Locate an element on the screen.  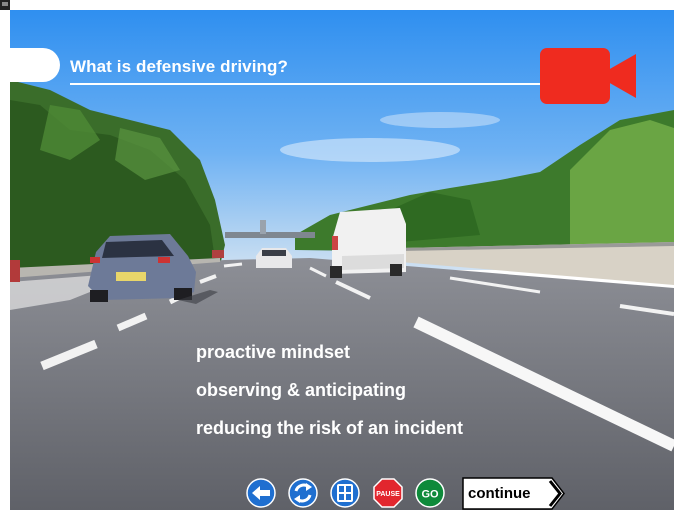
window-corner-mark is located at coordinates (5, 4).